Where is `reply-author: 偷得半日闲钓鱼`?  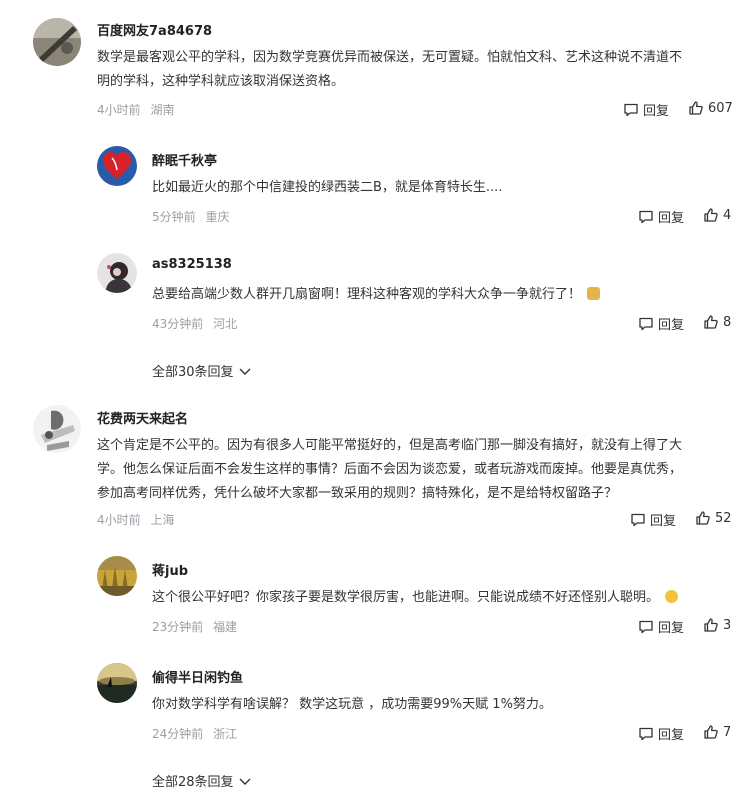 reply-author: 偷得半日闲钓鱼 is located at coordinates (197, 676).